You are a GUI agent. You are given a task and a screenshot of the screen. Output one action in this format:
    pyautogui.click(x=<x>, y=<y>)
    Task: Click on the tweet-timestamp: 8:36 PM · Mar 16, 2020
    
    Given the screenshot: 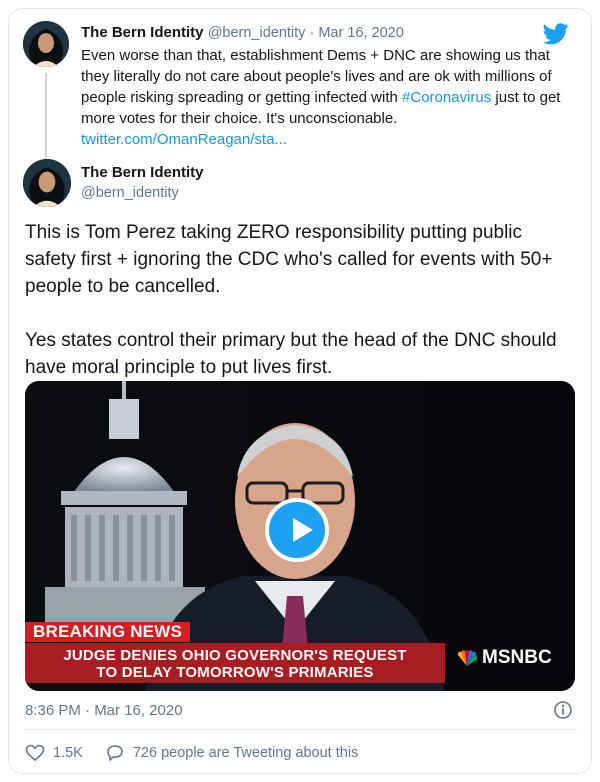 What is the action you would take?
    pyautogui.click(x=104, y=711)
    